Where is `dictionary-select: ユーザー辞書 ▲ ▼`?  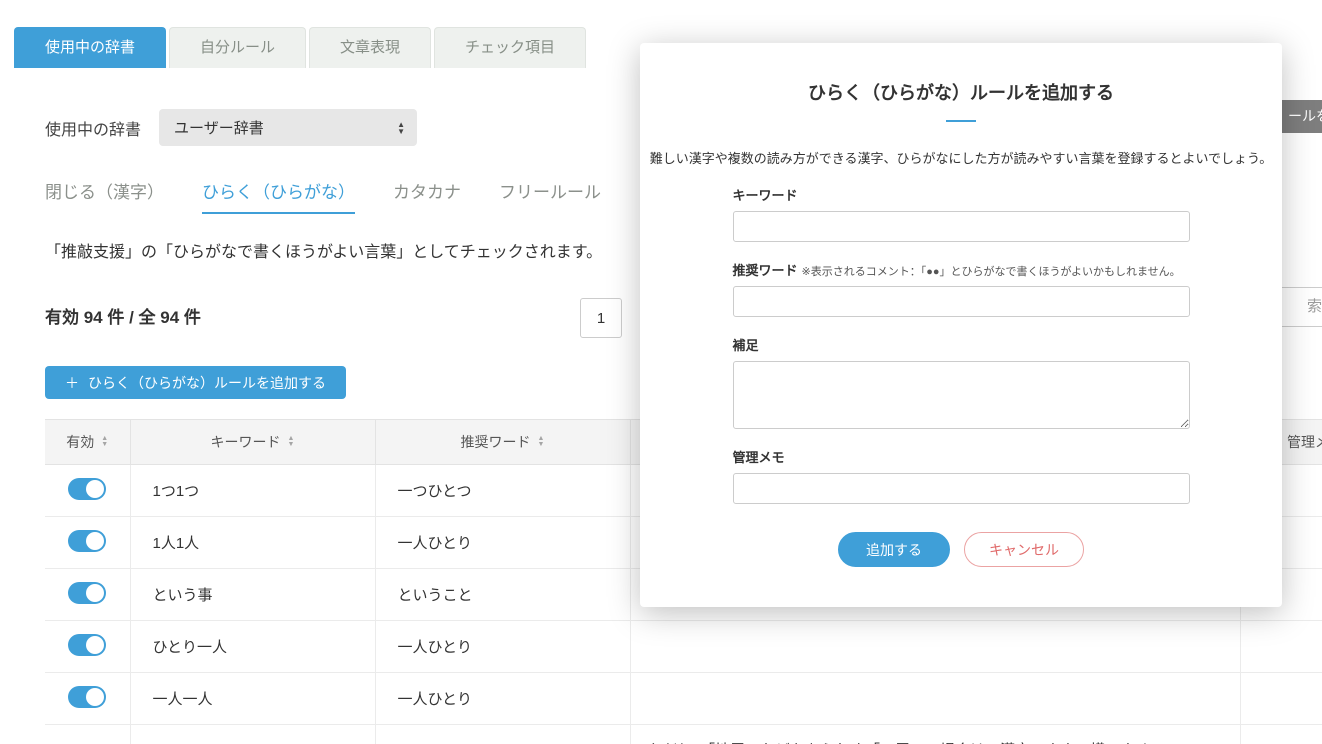
dictionary-select: ユーザー辞書 ▲ ▼ is located at coordinates (288, 127).